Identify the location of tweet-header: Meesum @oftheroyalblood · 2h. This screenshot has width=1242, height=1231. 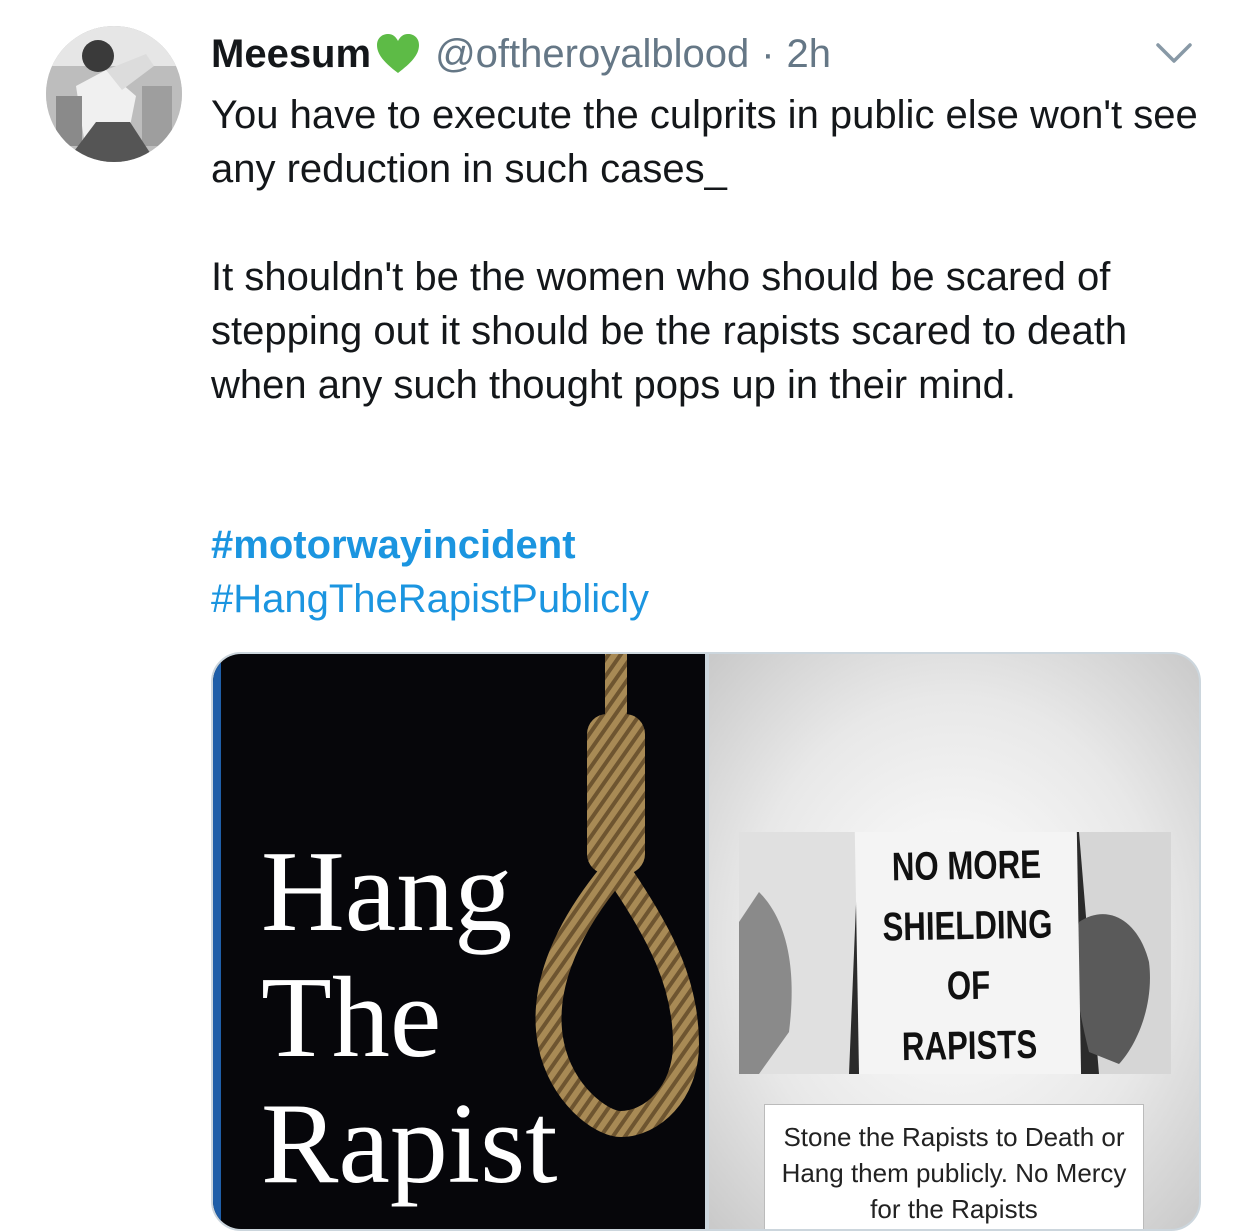
(521, 54).